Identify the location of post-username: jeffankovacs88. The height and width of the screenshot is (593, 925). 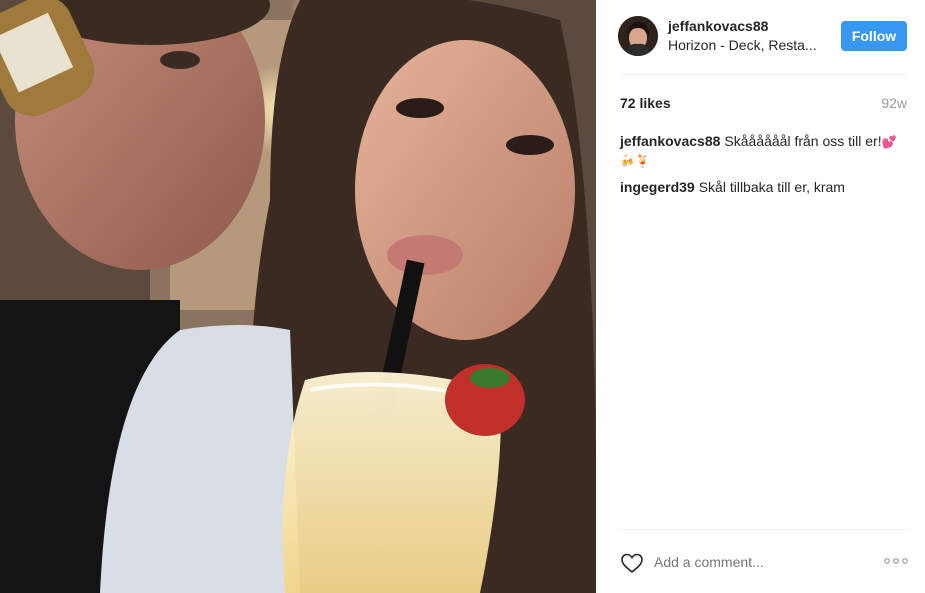
(718, 26).